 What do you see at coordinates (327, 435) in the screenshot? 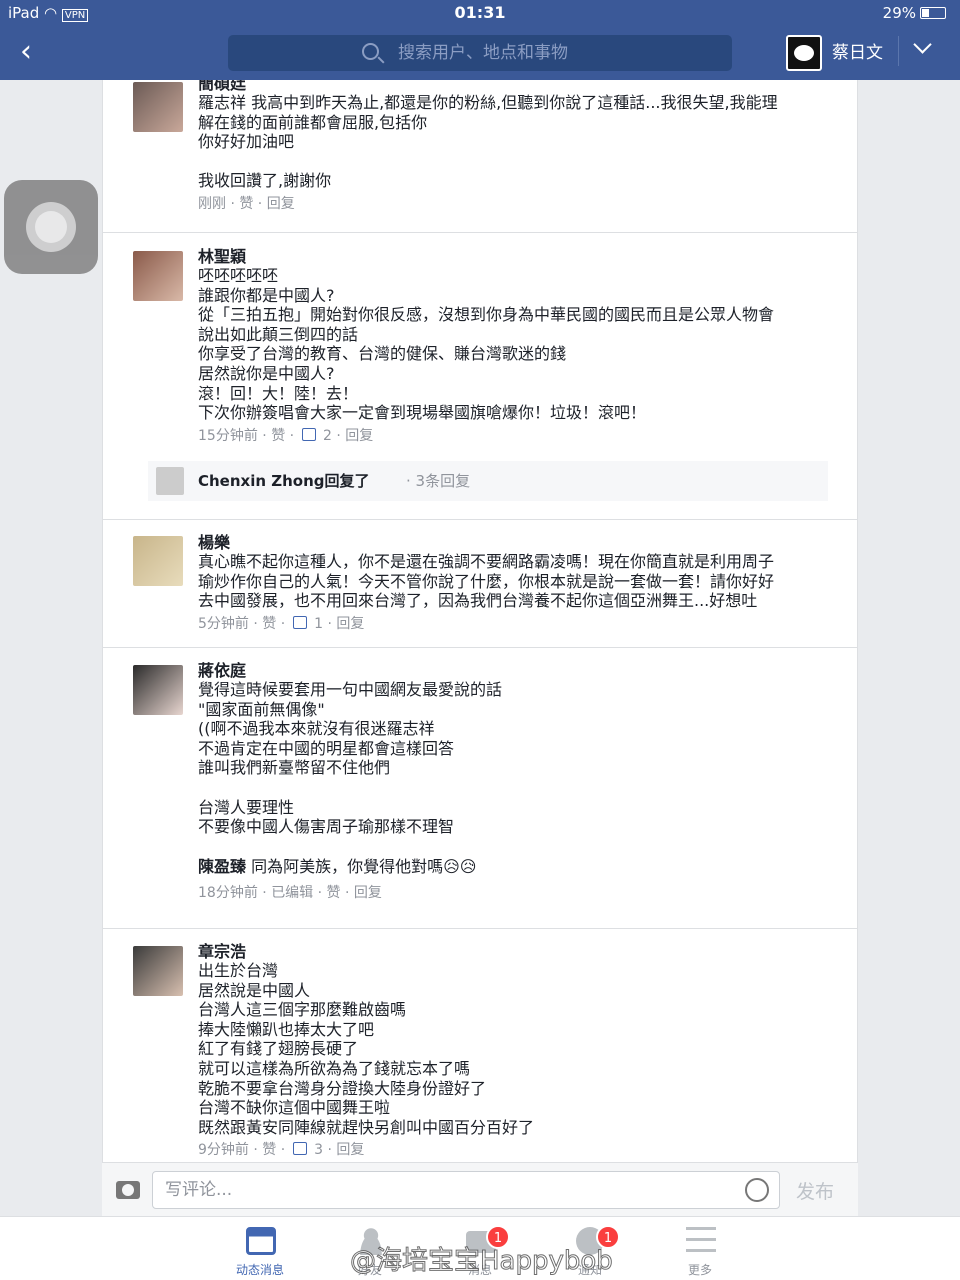
I see `like-count: 2` at bounding box center [327, 435].